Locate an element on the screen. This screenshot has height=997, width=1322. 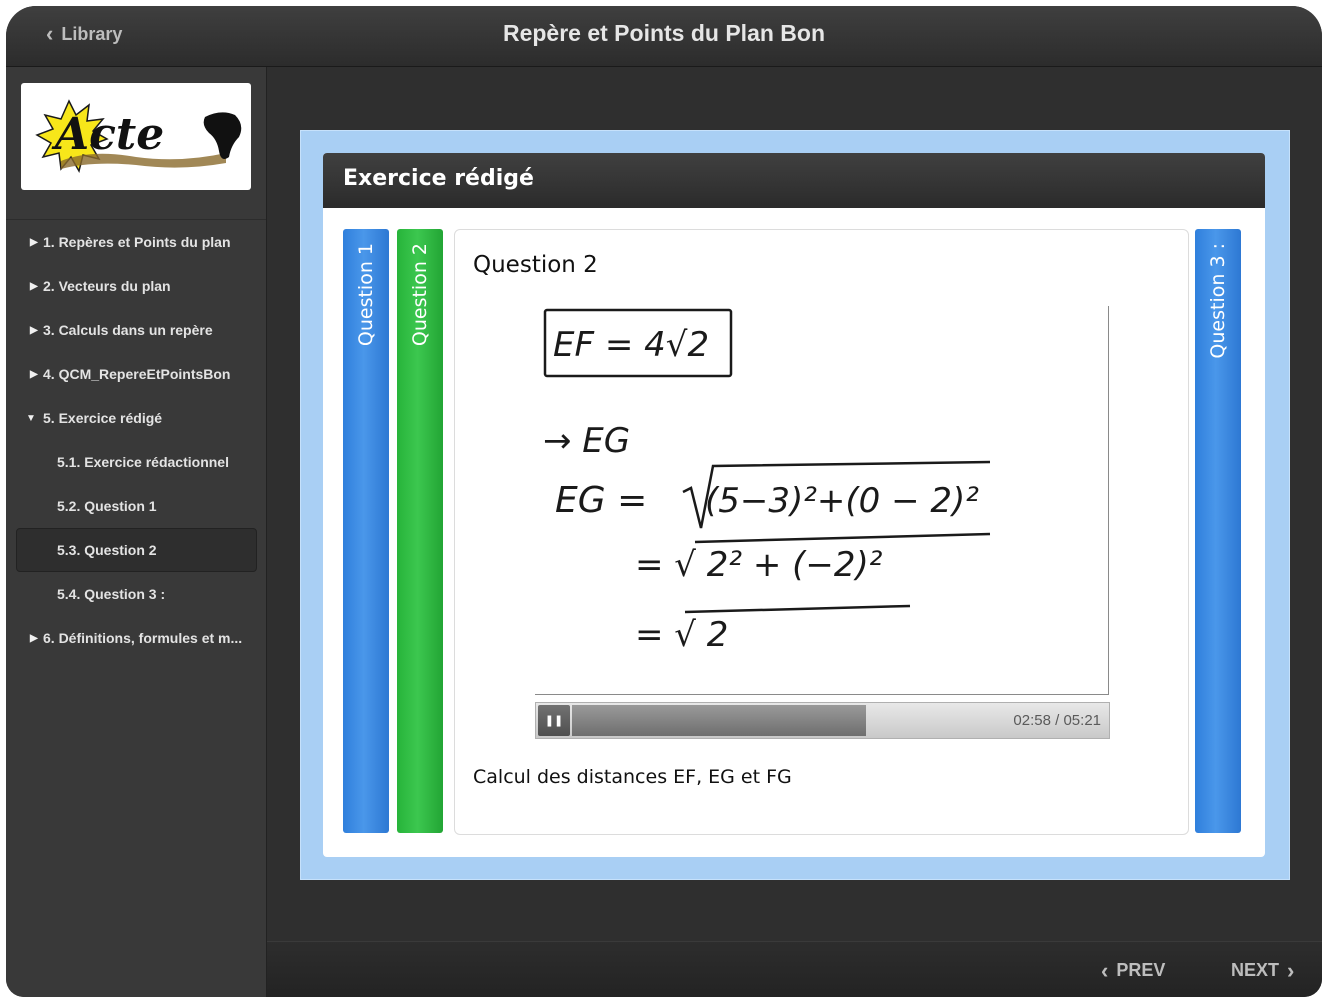
nav-item-exercice-redactionnel: 5.1. Exercice rédactionnel is located at coordinates (136, 462).